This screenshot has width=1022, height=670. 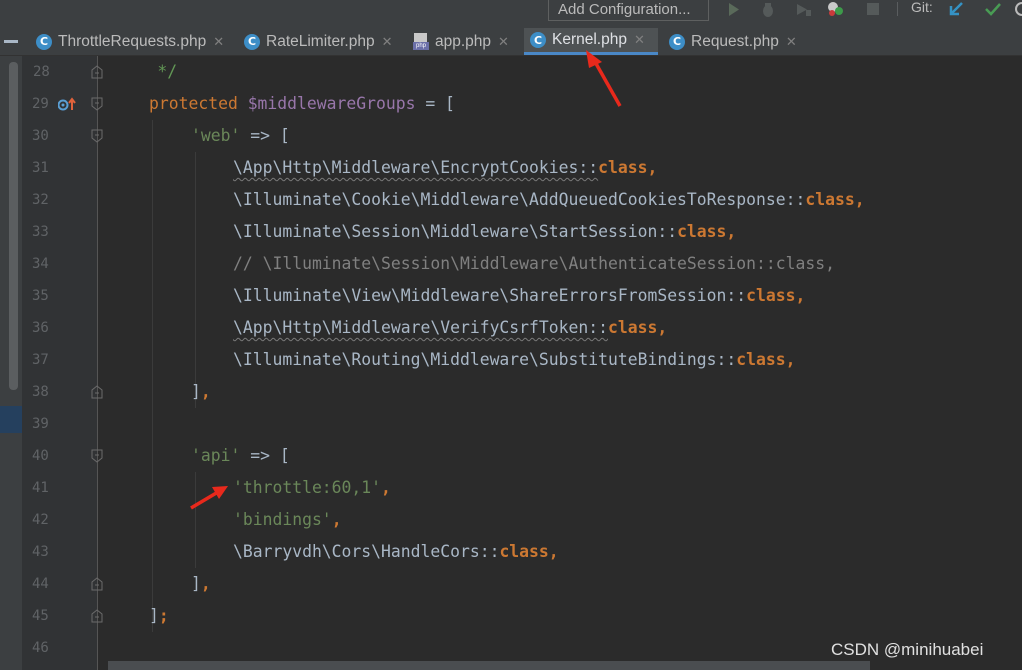 What do you see at coordinates (240, 455) in the screenshot?
I see `code-line-40: 'api' => [` at bounding box center [240, 455].